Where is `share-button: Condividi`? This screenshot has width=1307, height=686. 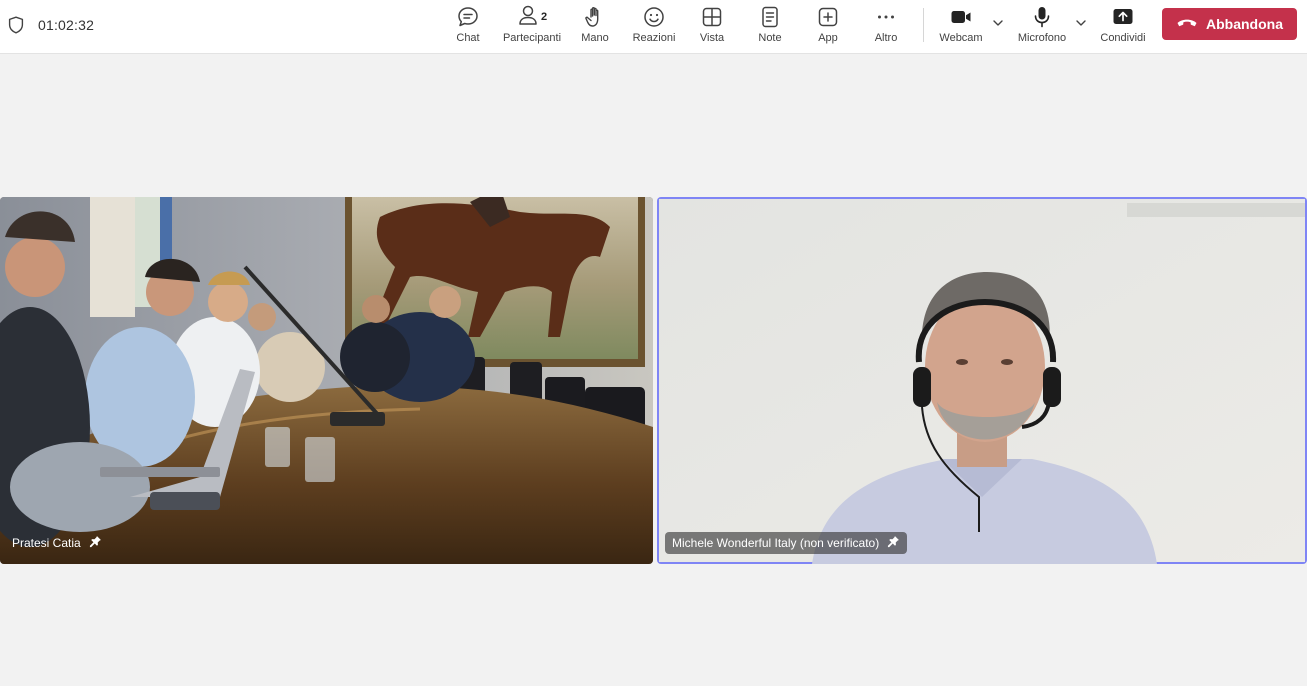
share-button: Condividi is located at coordinates (1123, 27).